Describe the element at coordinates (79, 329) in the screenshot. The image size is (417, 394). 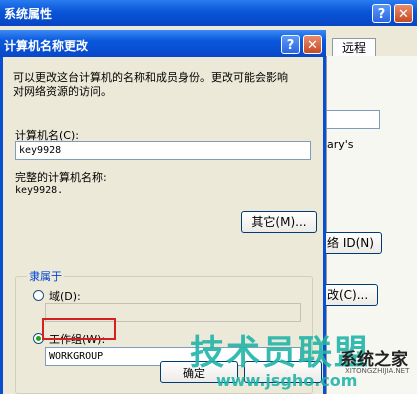
I see `workgroup-highlight-box` at that location.